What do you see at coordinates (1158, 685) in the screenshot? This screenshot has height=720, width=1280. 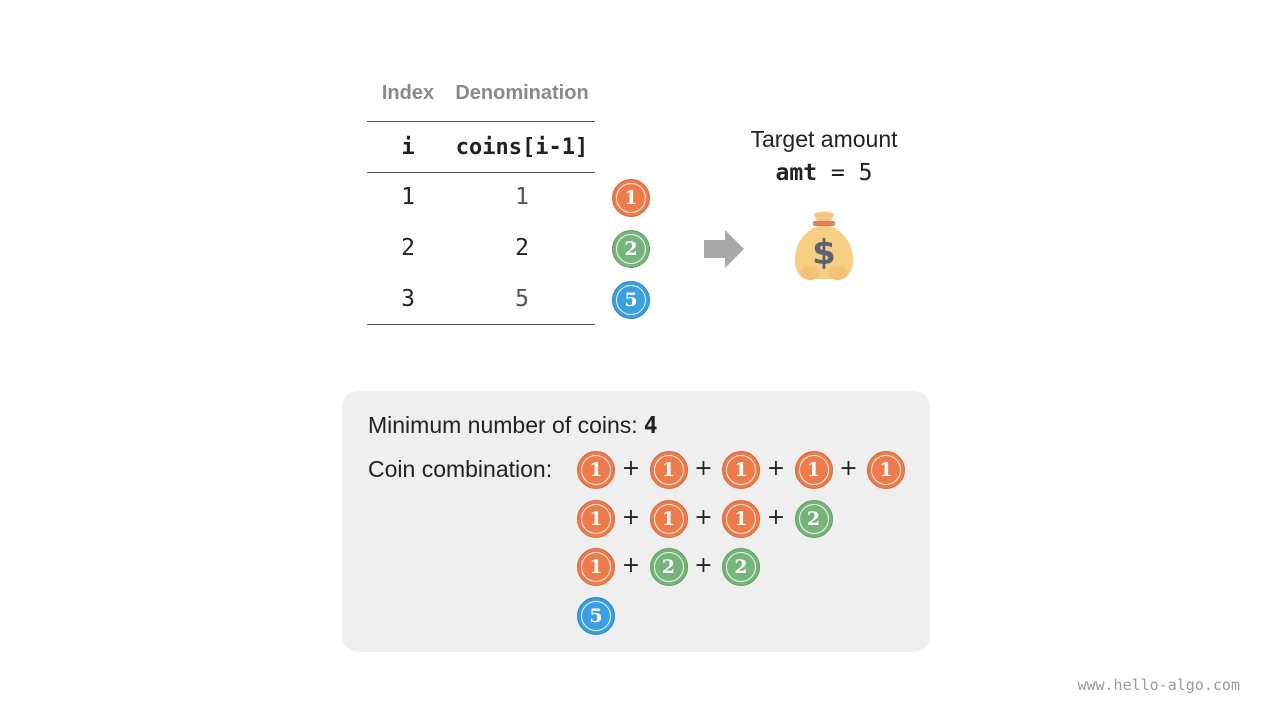 I see `watermark: www.hello-algo.com` at bounding box center [1158, 685].